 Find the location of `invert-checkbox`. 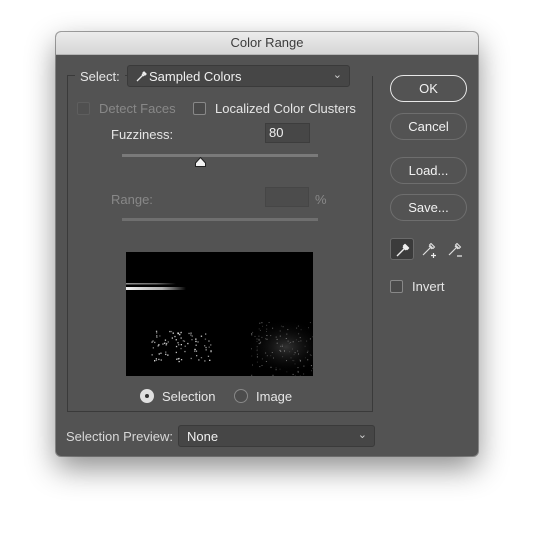

invert-checkbox is located at coordinates (396, 286).